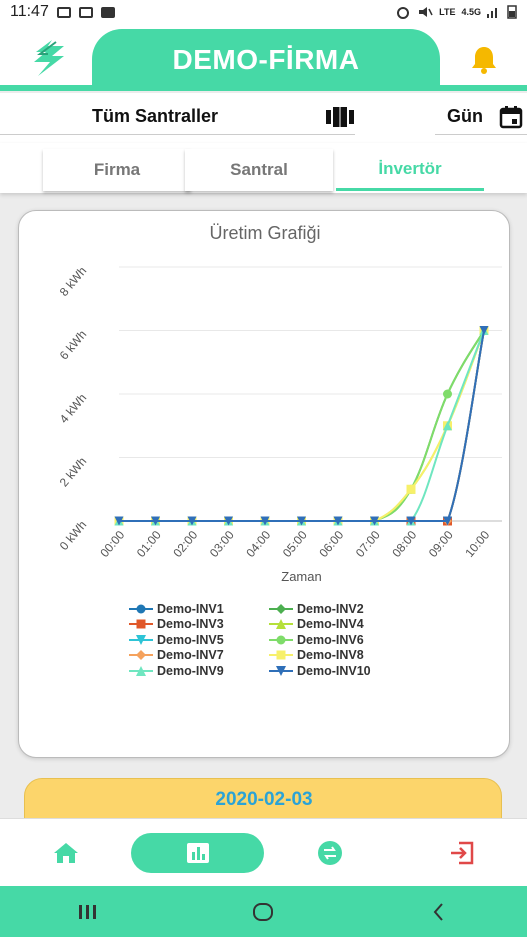  I want to click on recent-apps-icon, so click(87, 911).